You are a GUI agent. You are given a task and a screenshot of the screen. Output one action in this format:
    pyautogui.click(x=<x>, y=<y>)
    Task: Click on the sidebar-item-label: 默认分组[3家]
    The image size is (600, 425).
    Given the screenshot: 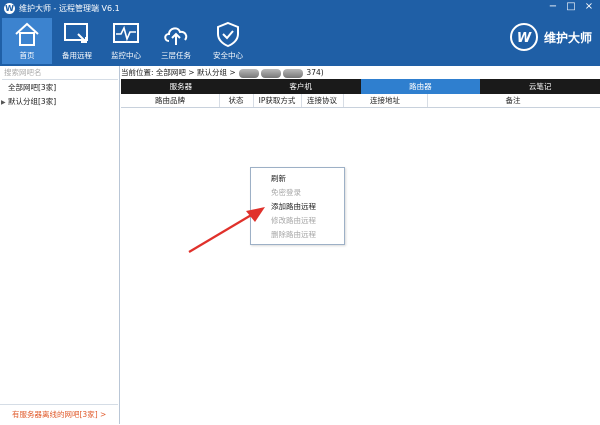 What is the action you would take?
    pyautogui.click(x=32, y=101)
    